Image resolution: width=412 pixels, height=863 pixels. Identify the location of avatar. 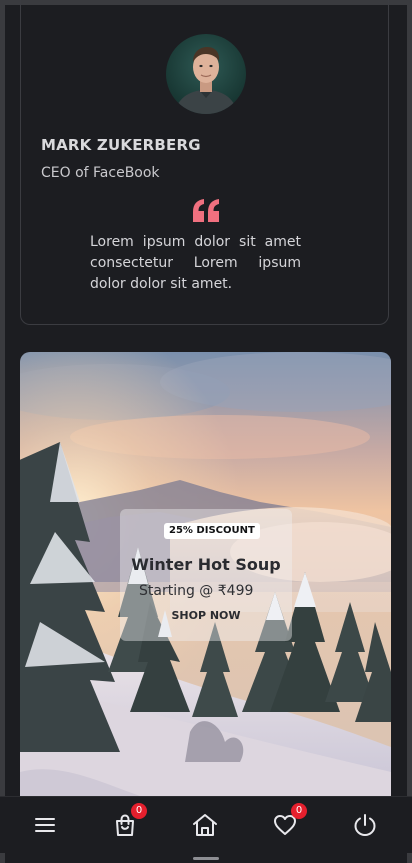
(206, 74).